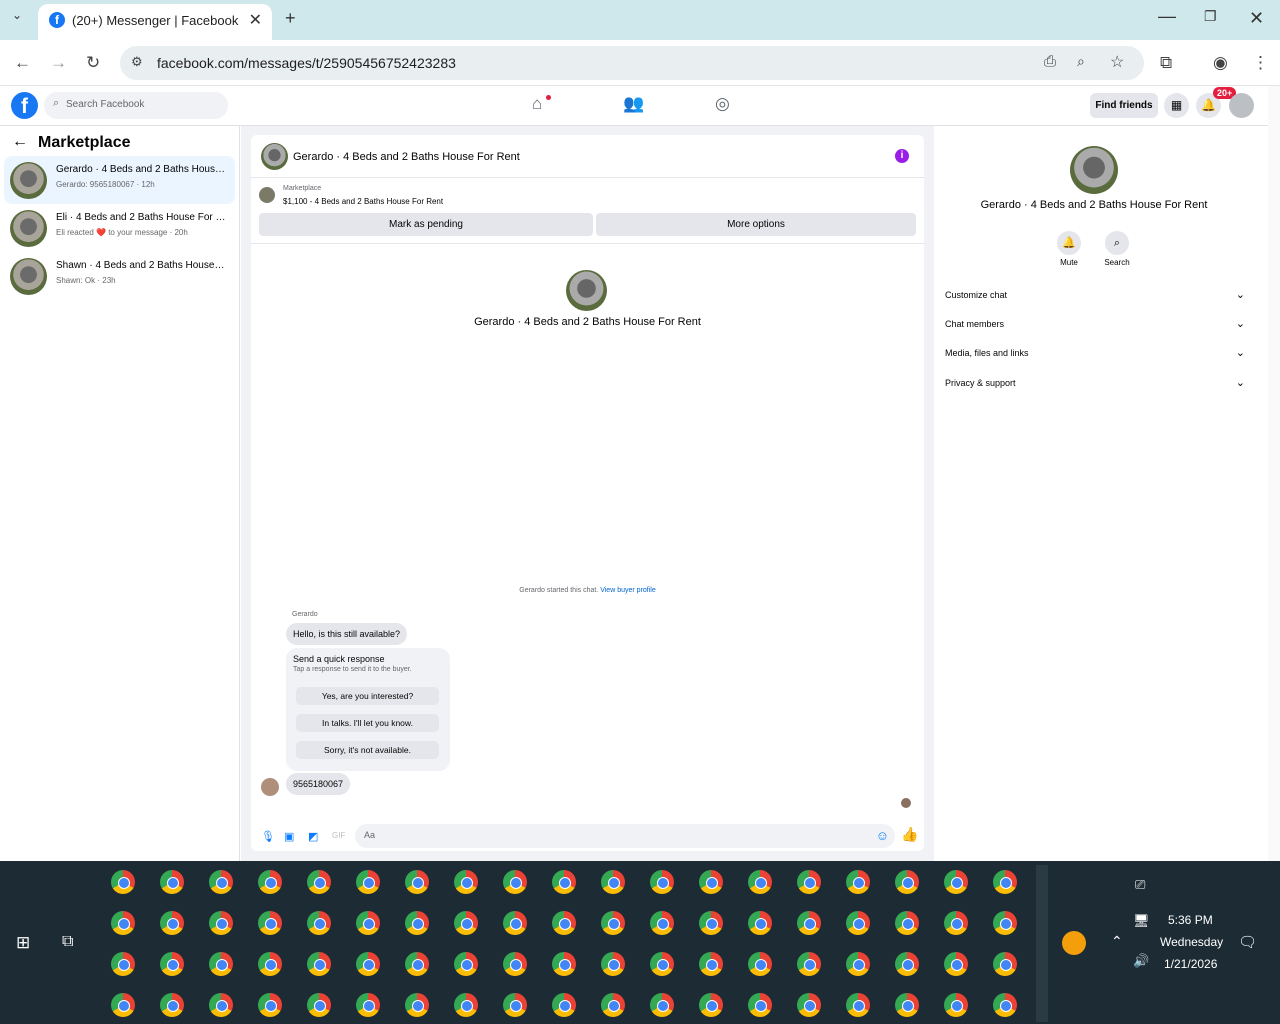  Describe the element at coordinates (1190, 920) in the screenshot. I see `clock-time: 5:36 PM` at that location.